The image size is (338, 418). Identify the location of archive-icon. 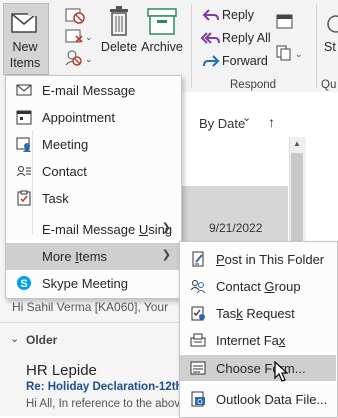
(162, 22).